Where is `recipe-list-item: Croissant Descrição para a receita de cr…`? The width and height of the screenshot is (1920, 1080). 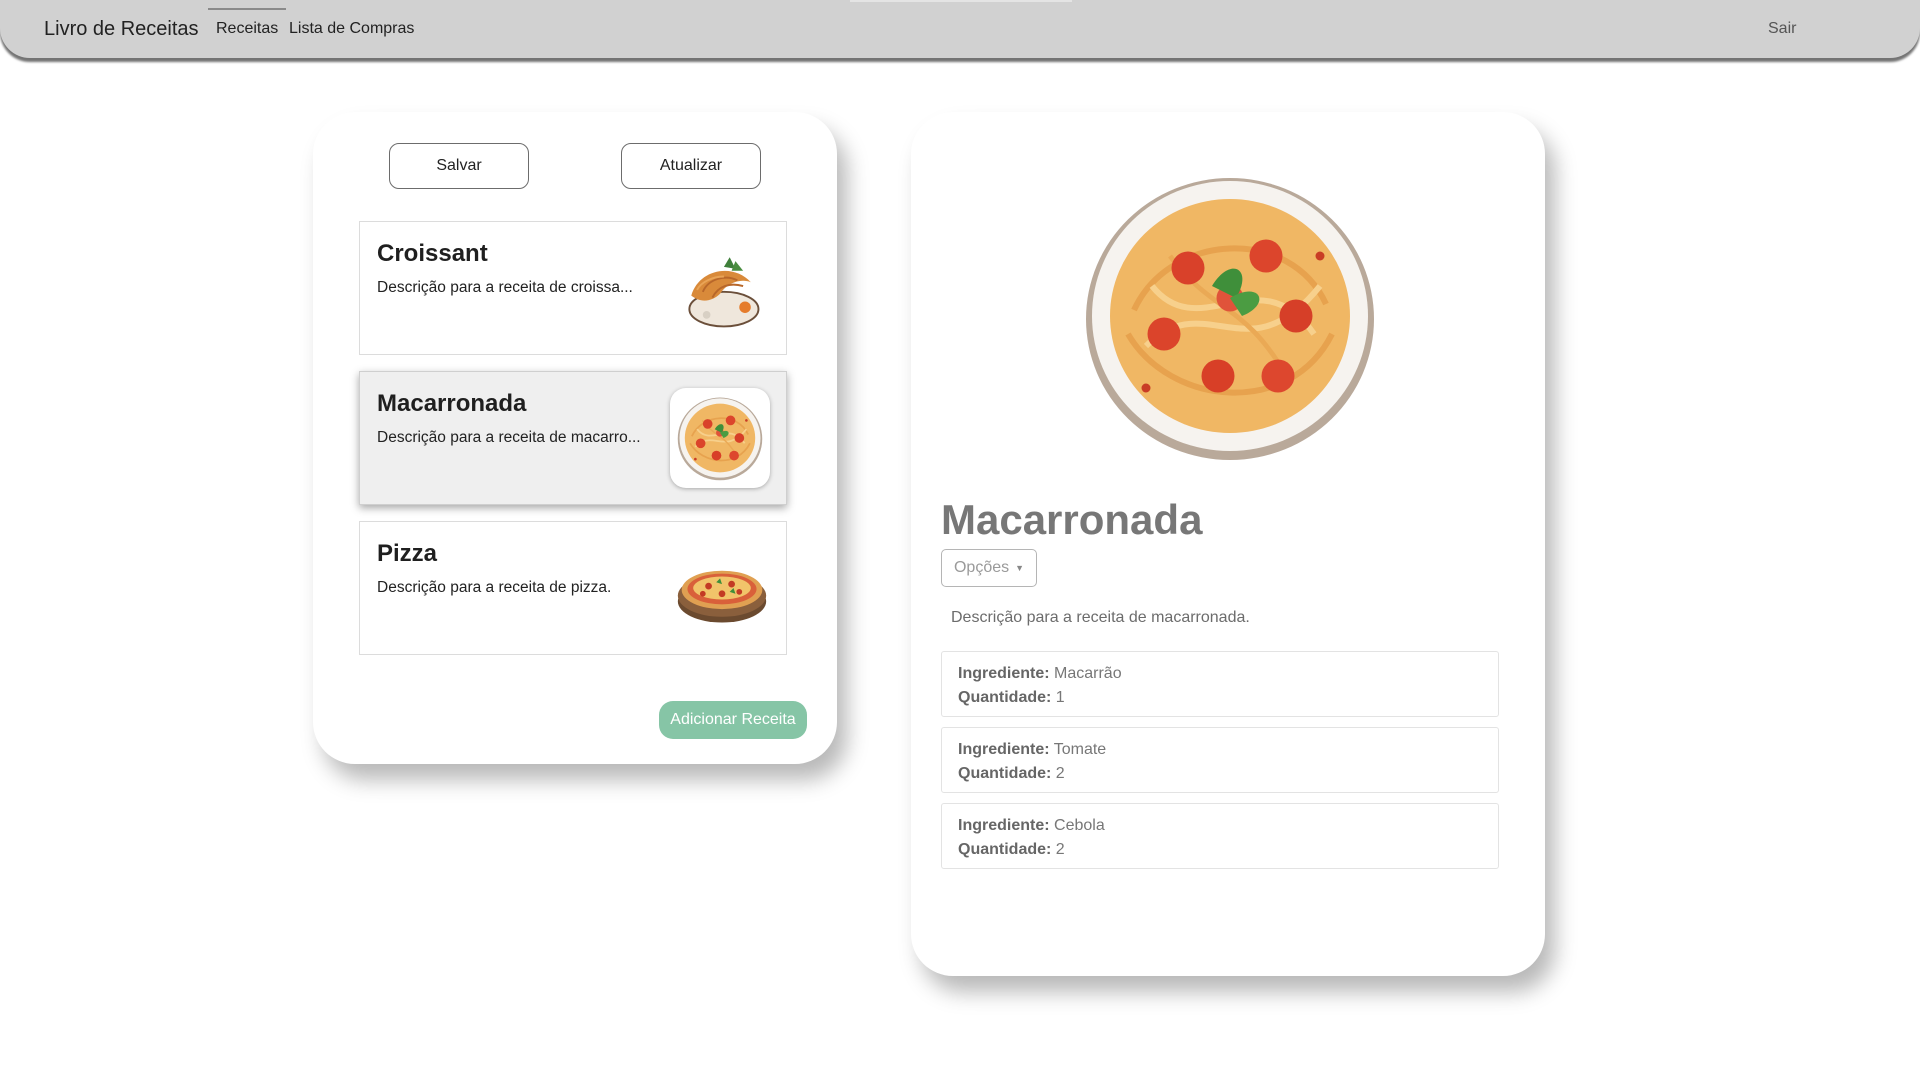
recipe-list-item: Croissant Descrição para a receita de cr… is located at coordinates (573, 288).